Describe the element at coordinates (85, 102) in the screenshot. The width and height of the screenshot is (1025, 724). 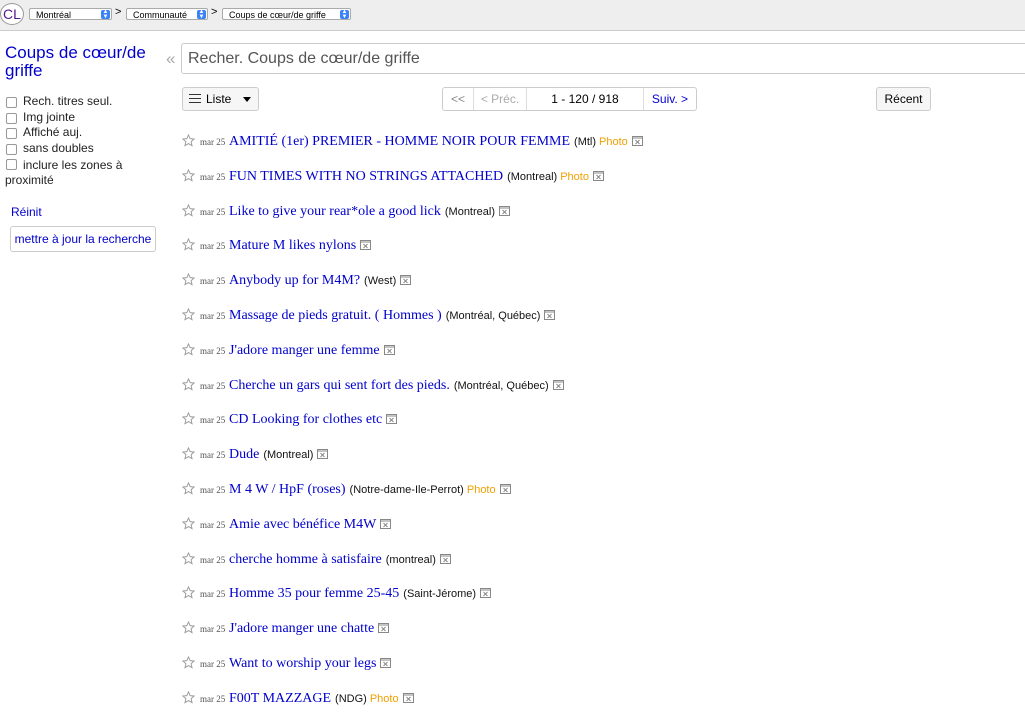
I see `filter-titles-only: Rech. titres seul.` at that location.